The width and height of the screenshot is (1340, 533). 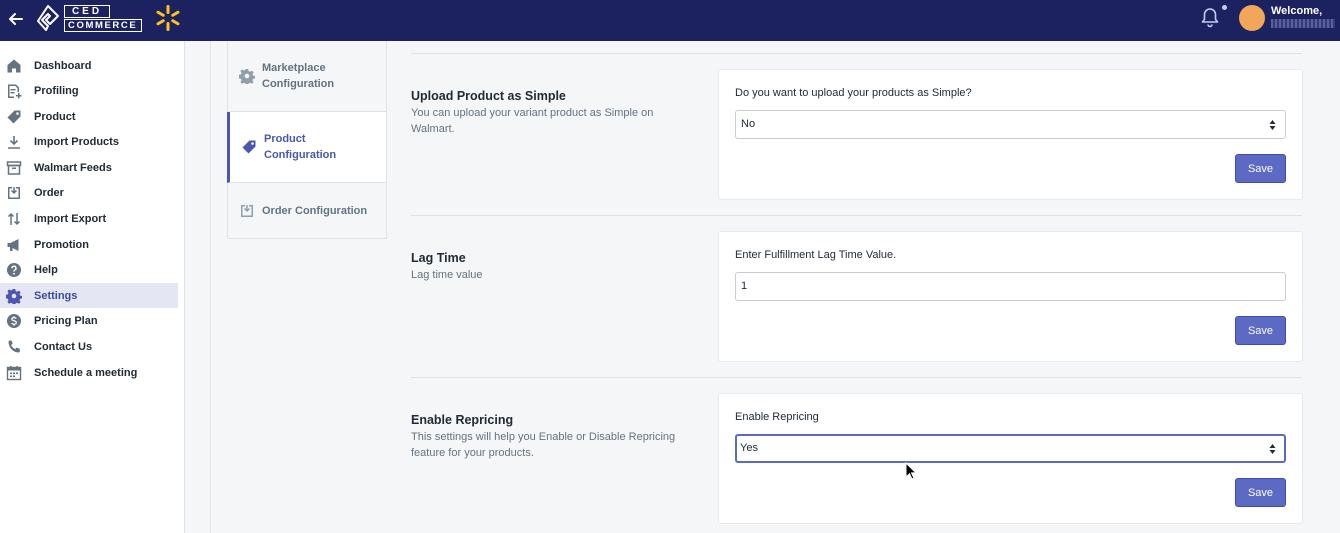 I want to click on mouse-cursor-icon, so click(x=911, y=471).